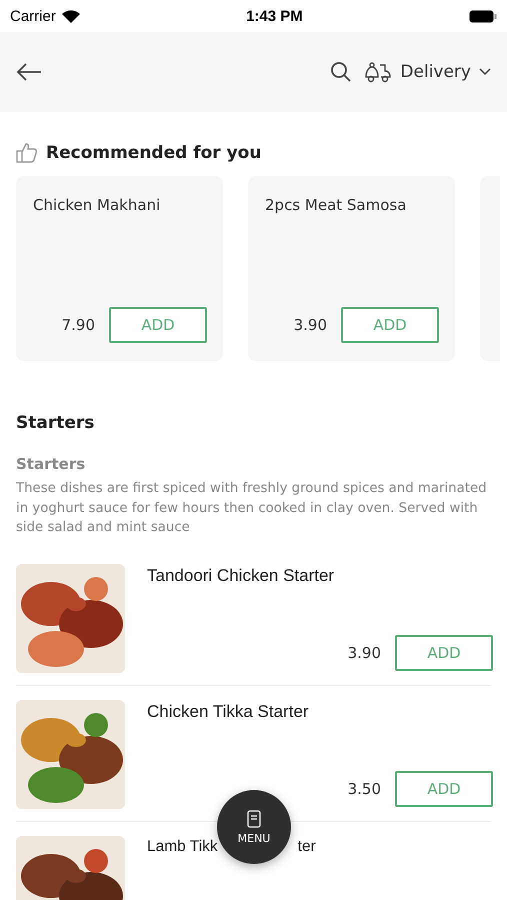 This screenshot has width=507, height=900. What do you see at coordinates (97, 205) in the screenshot?
I see `dish-name: Chicken Makhani` at bounding box center [97, 205].